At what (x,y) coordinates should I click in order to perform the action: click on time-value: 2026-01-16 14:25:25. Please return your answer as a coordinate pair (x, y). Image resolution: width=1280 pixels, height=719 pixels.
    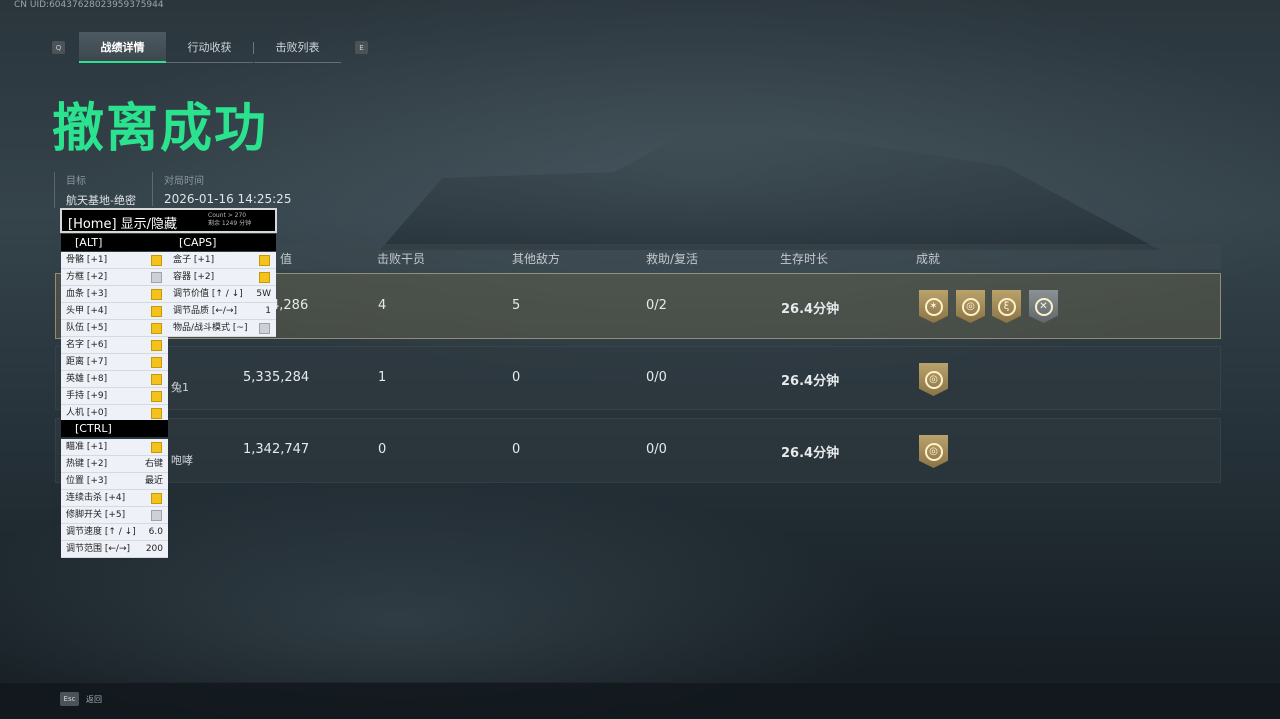
    Looking at the image, I should click on (228, 199).